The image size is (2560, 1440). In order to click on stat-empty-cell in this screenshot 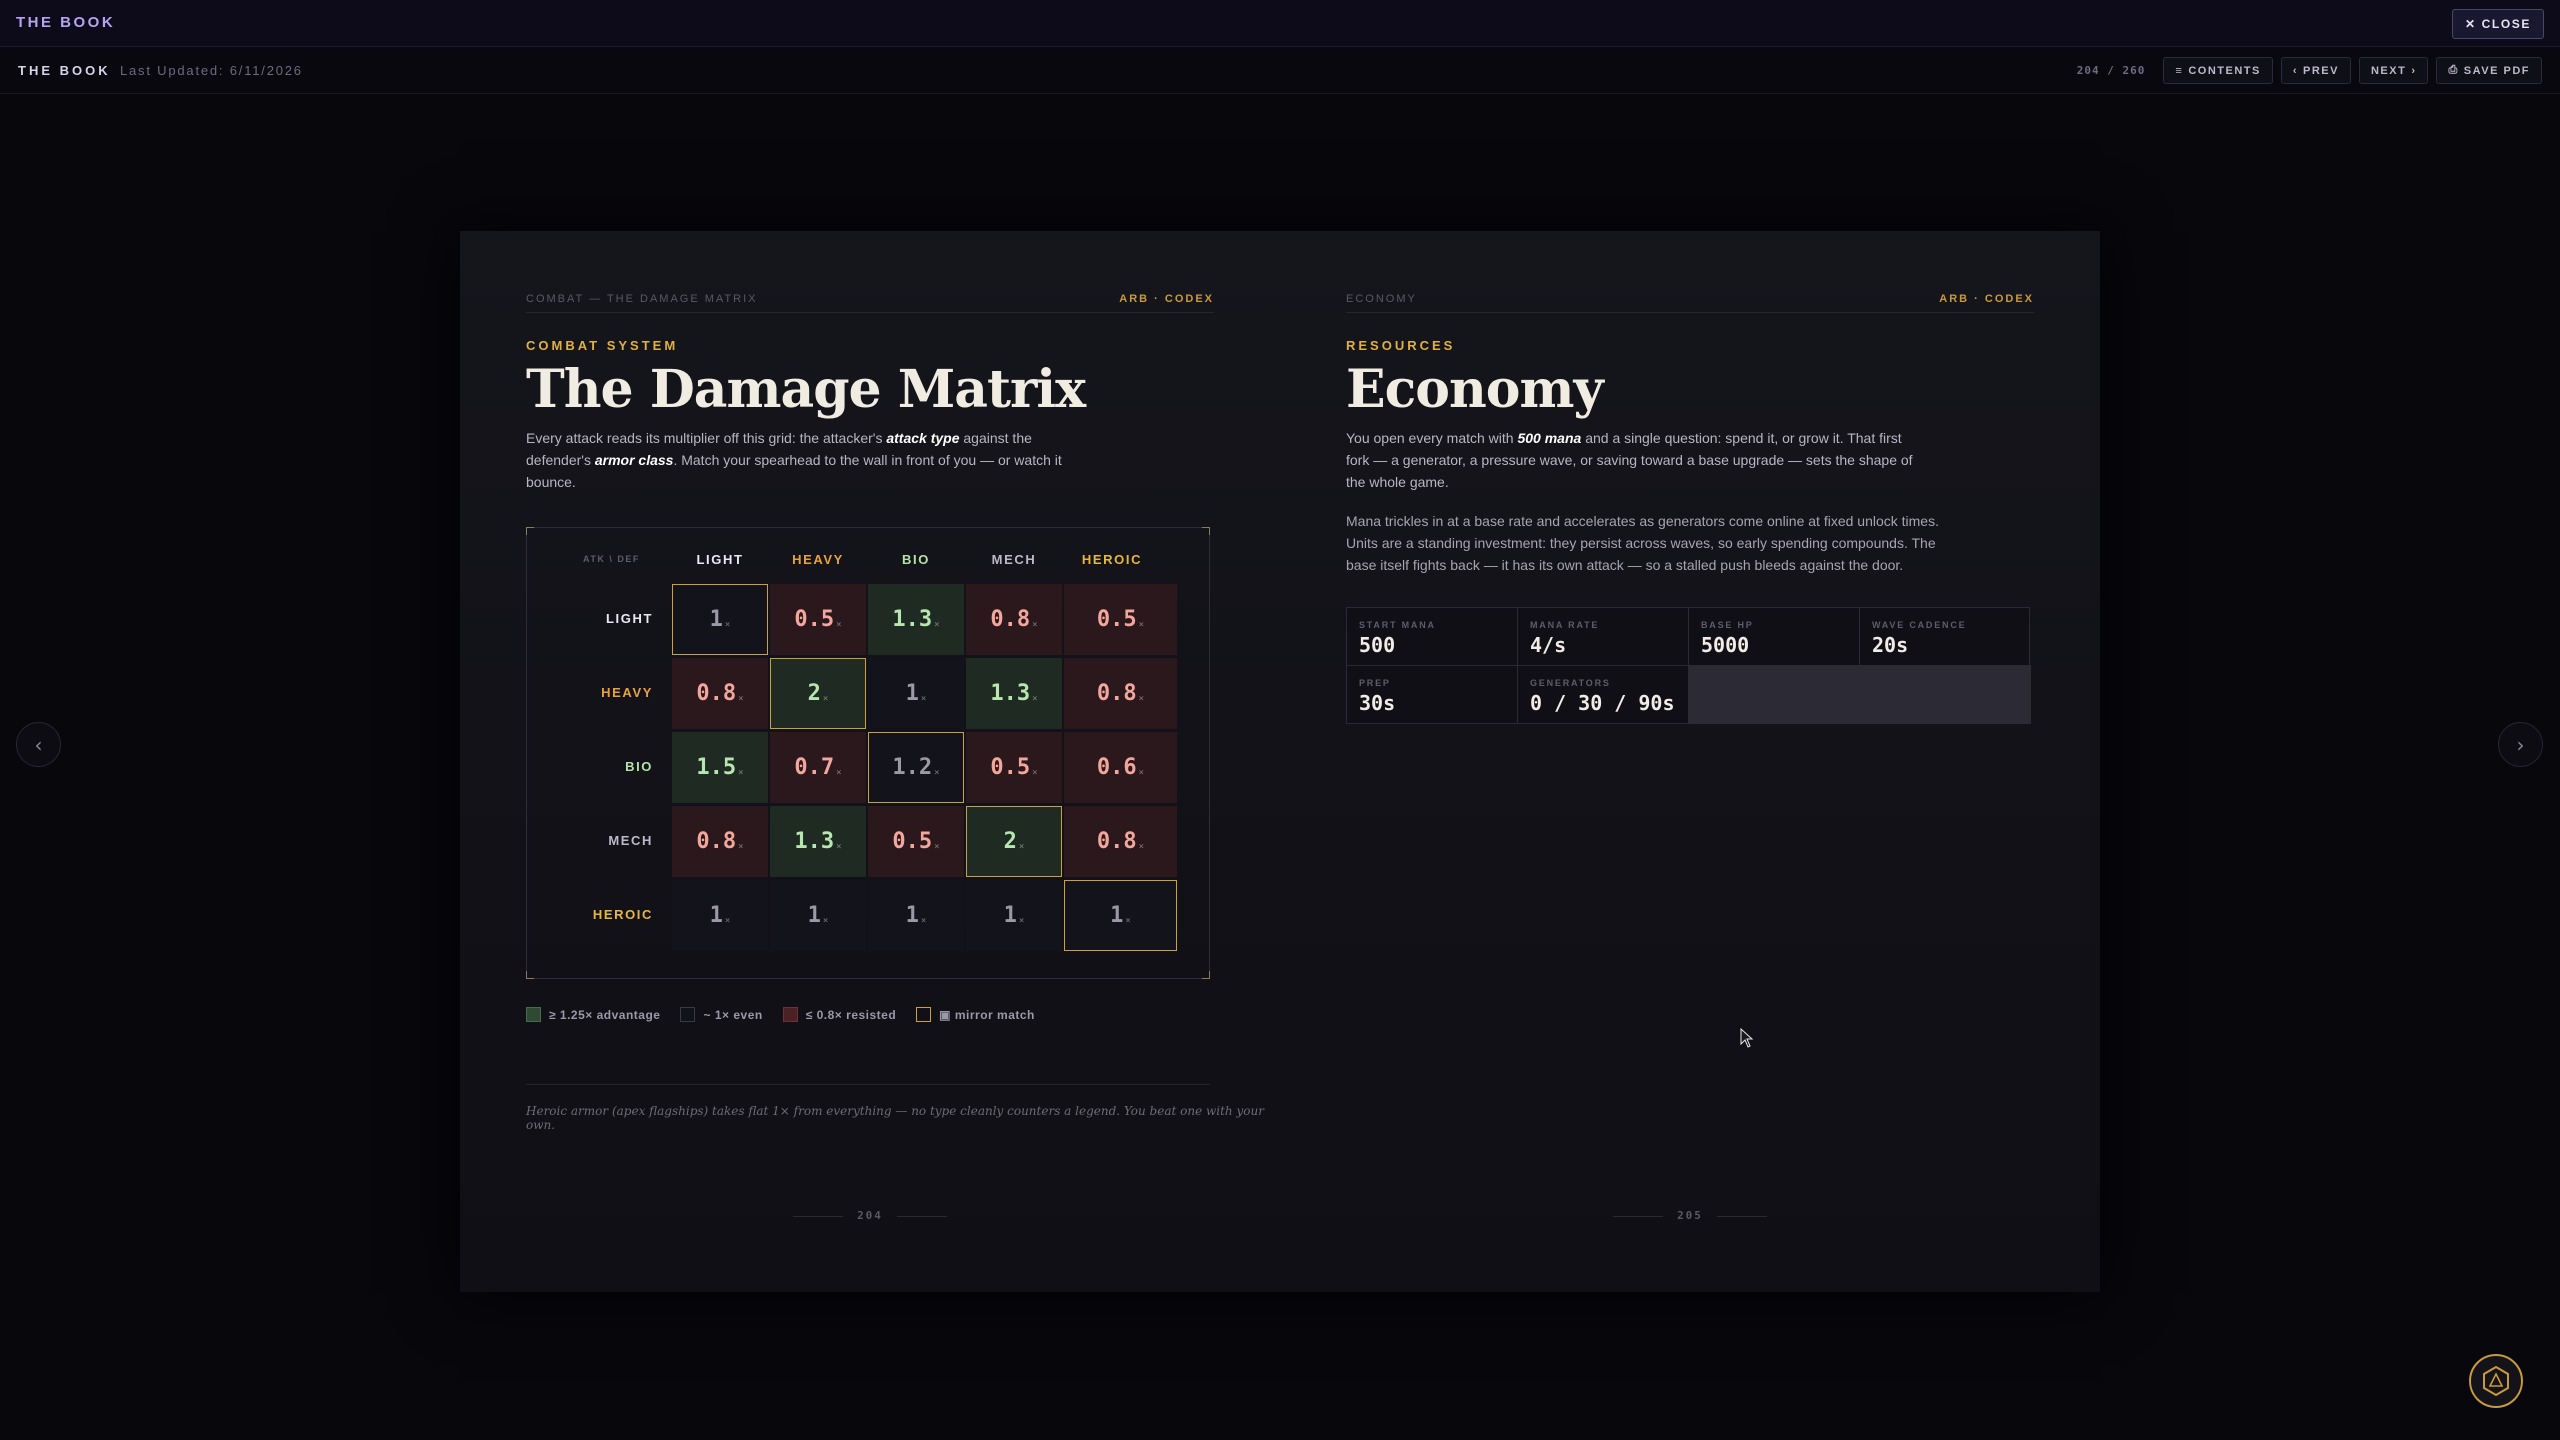, I will do `click(1860, 695)`.